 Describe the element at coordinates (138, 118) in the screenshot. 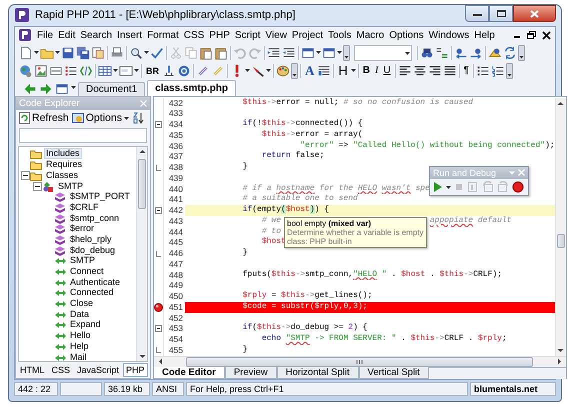

I see `sort-icon` at that location.